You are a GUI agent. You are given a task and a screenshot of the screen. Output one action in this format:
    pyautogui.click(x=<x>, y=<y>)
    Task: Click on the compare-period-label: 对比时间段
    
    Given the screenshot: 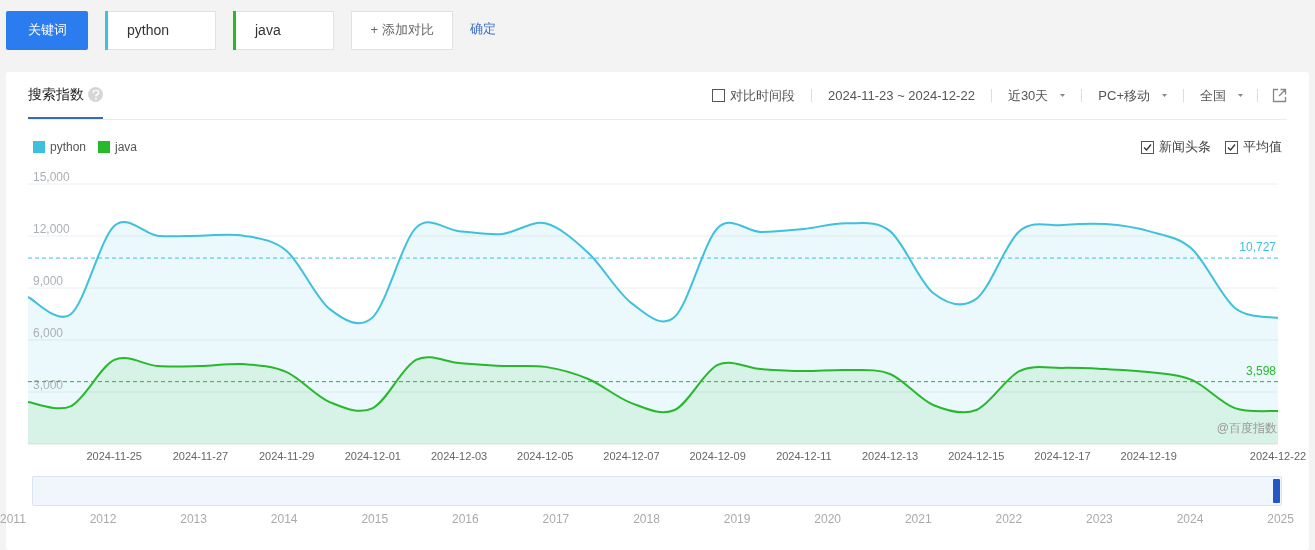 What is the action you would take?
    pyautogui.click(x=762, y=95)
    